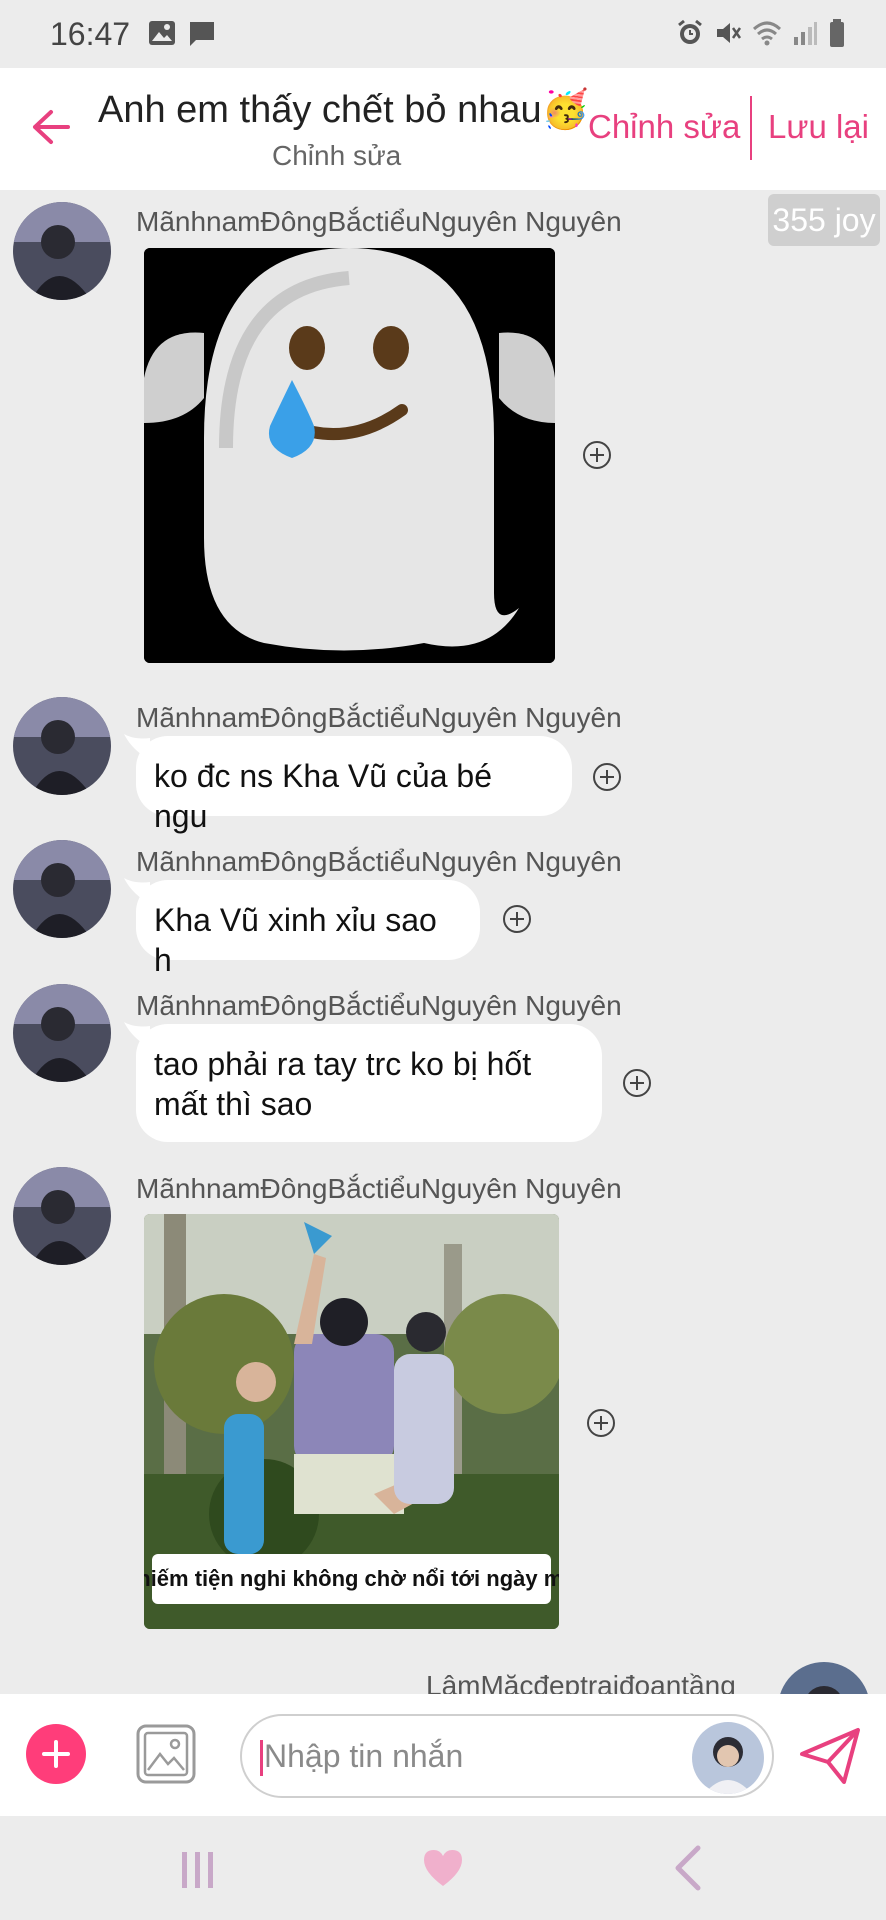 The image size is (886, 1920). I want to click on heart-home-icon, so click(443, 1868).